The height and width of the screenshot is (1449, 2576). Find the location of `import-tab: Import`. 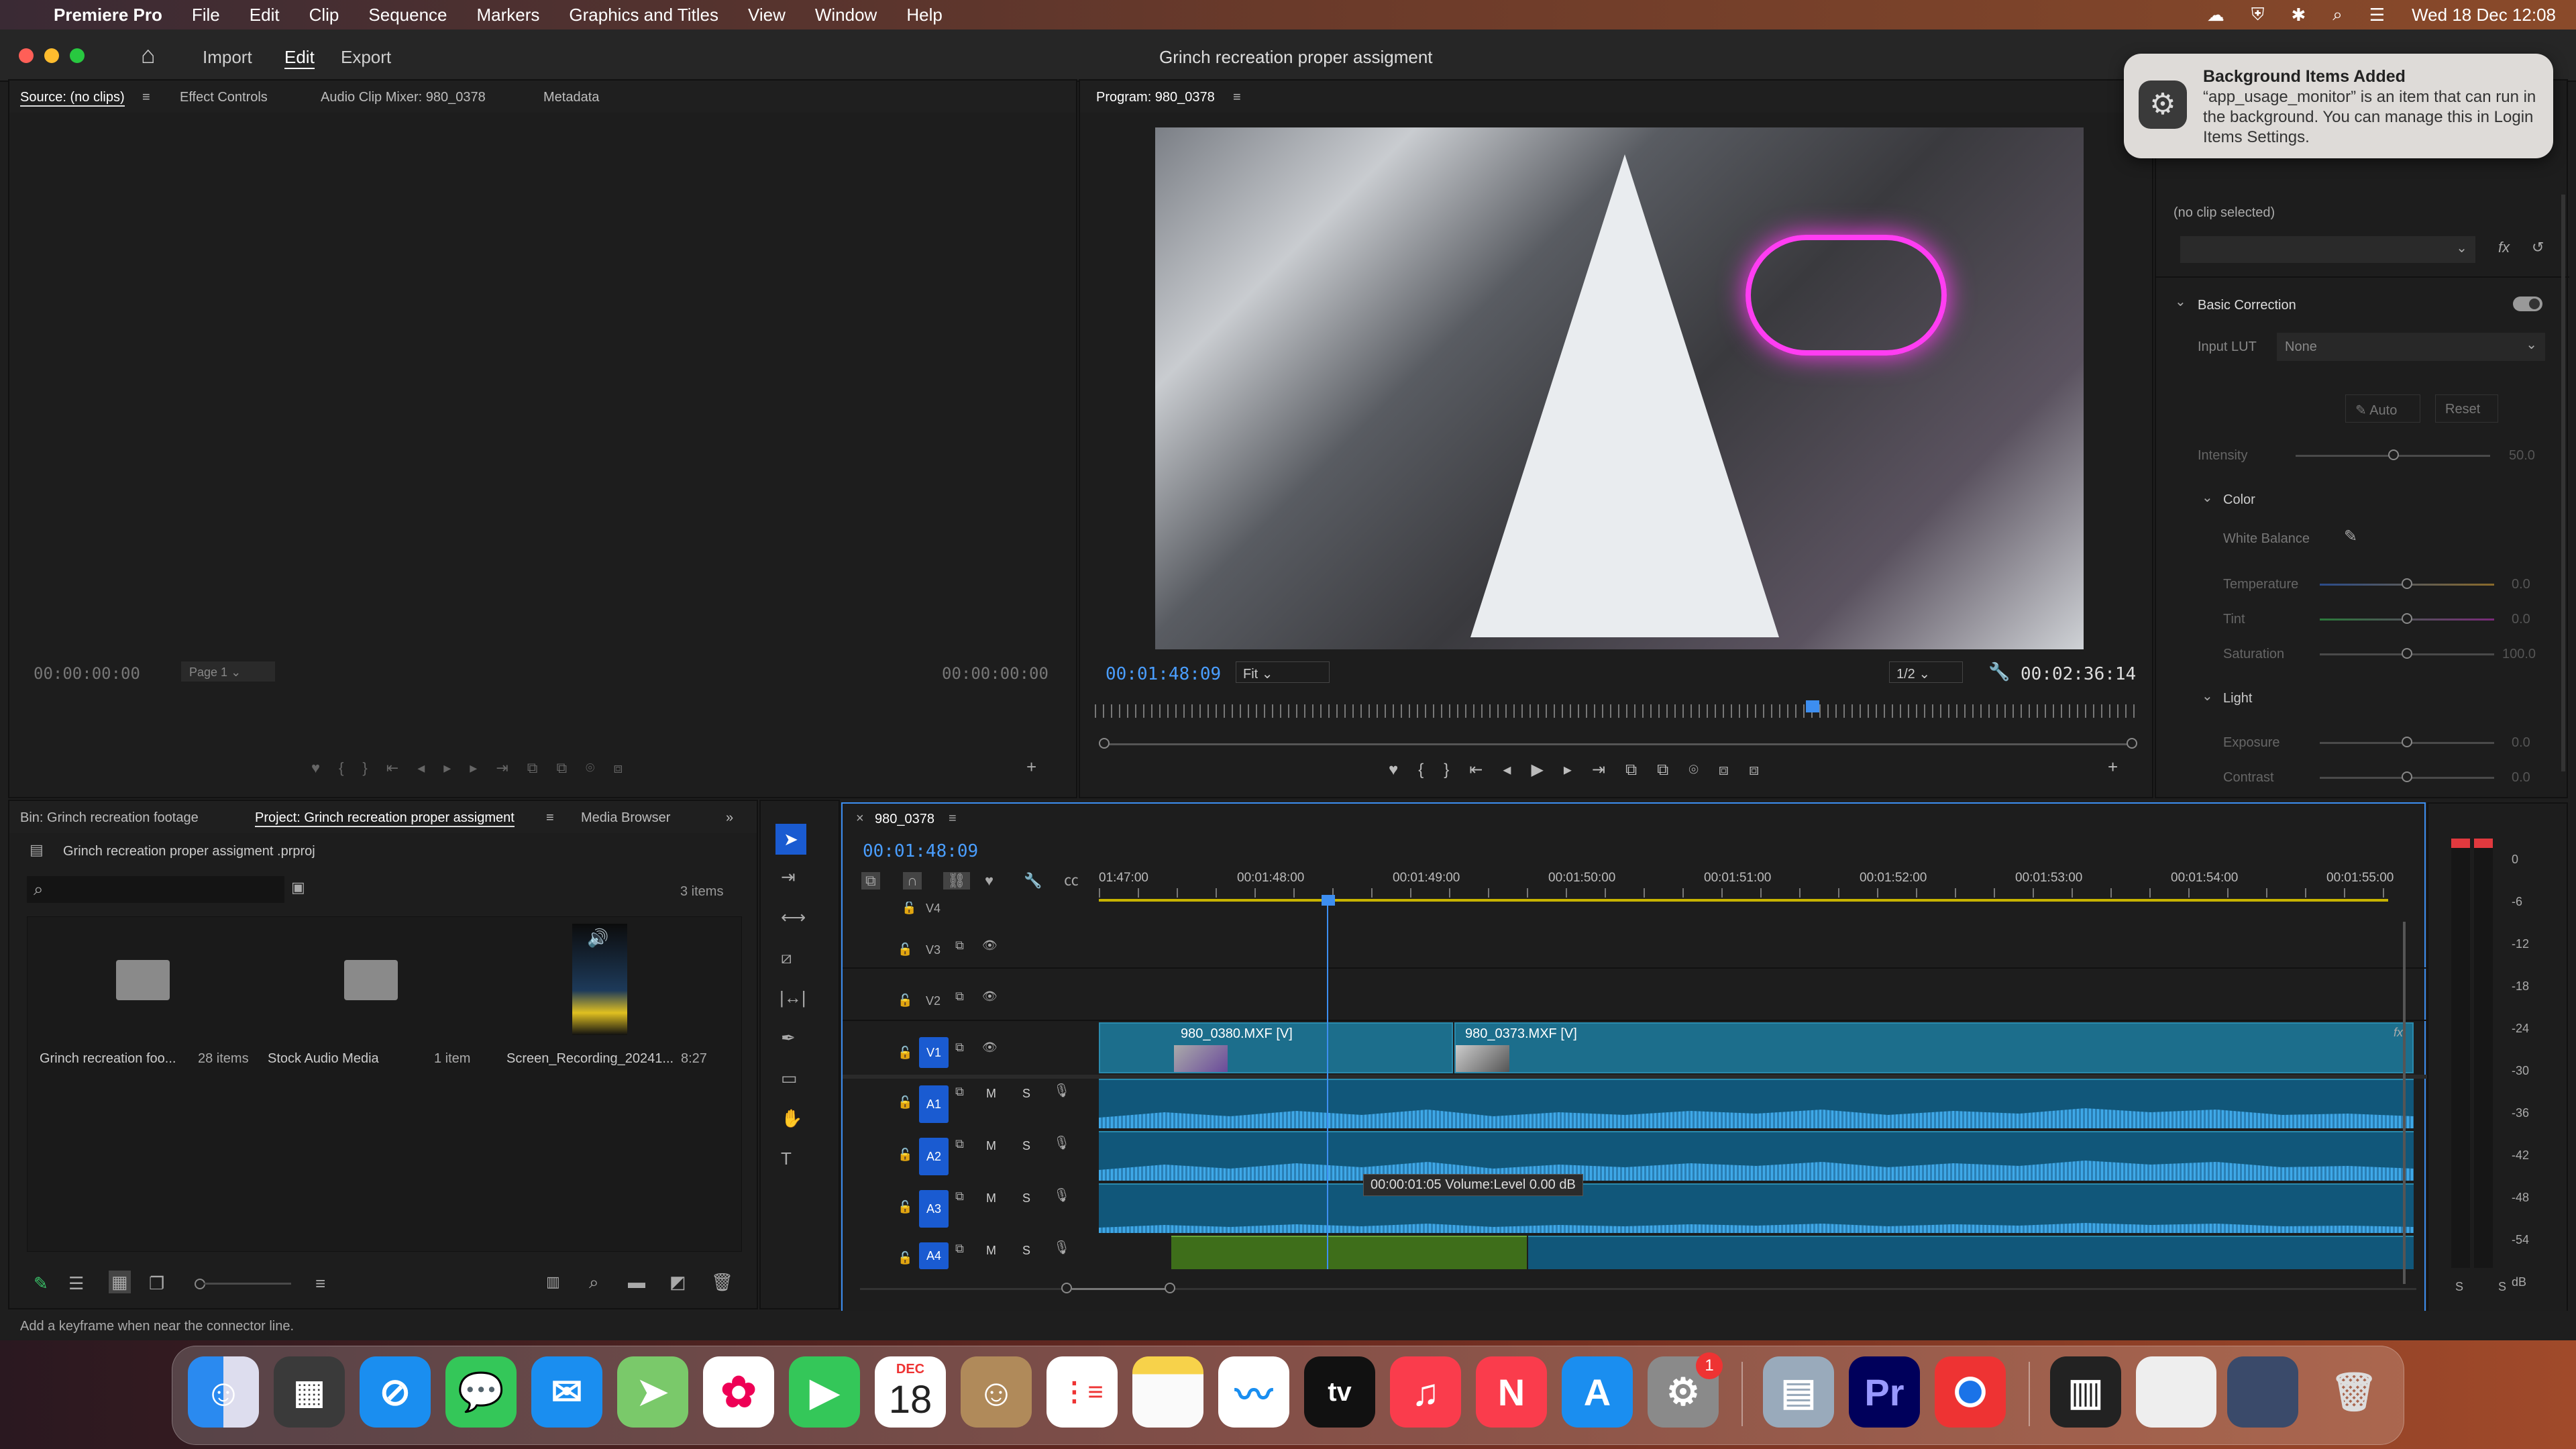

import-tab: Import is located at coordinates (227, 57).